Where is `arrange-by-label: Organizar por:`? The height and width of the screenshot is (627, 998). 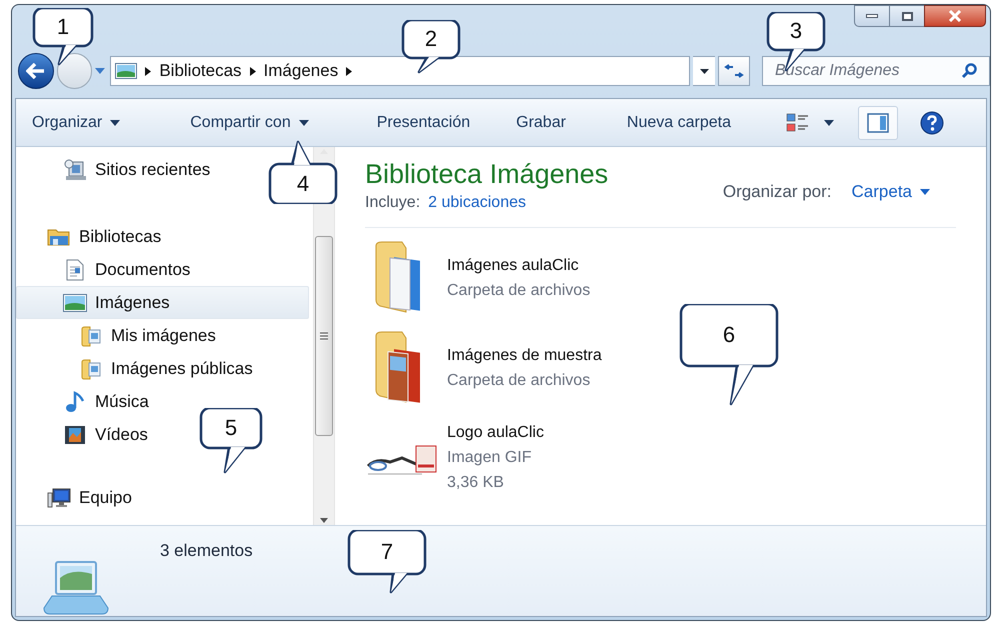 arrange-by-label: Organizar por: is located at coordinates (777, 192).